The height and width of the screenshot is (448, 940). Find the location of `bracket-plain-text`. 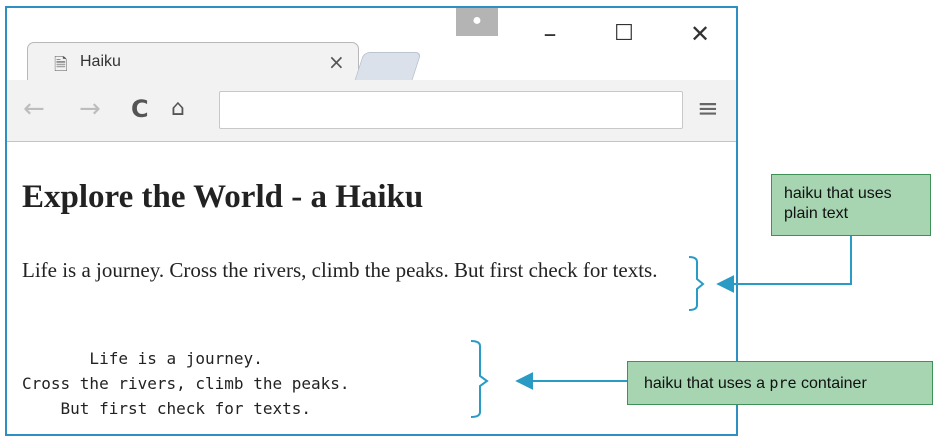

bracket-plain-text is located at coordinates (696, 283).